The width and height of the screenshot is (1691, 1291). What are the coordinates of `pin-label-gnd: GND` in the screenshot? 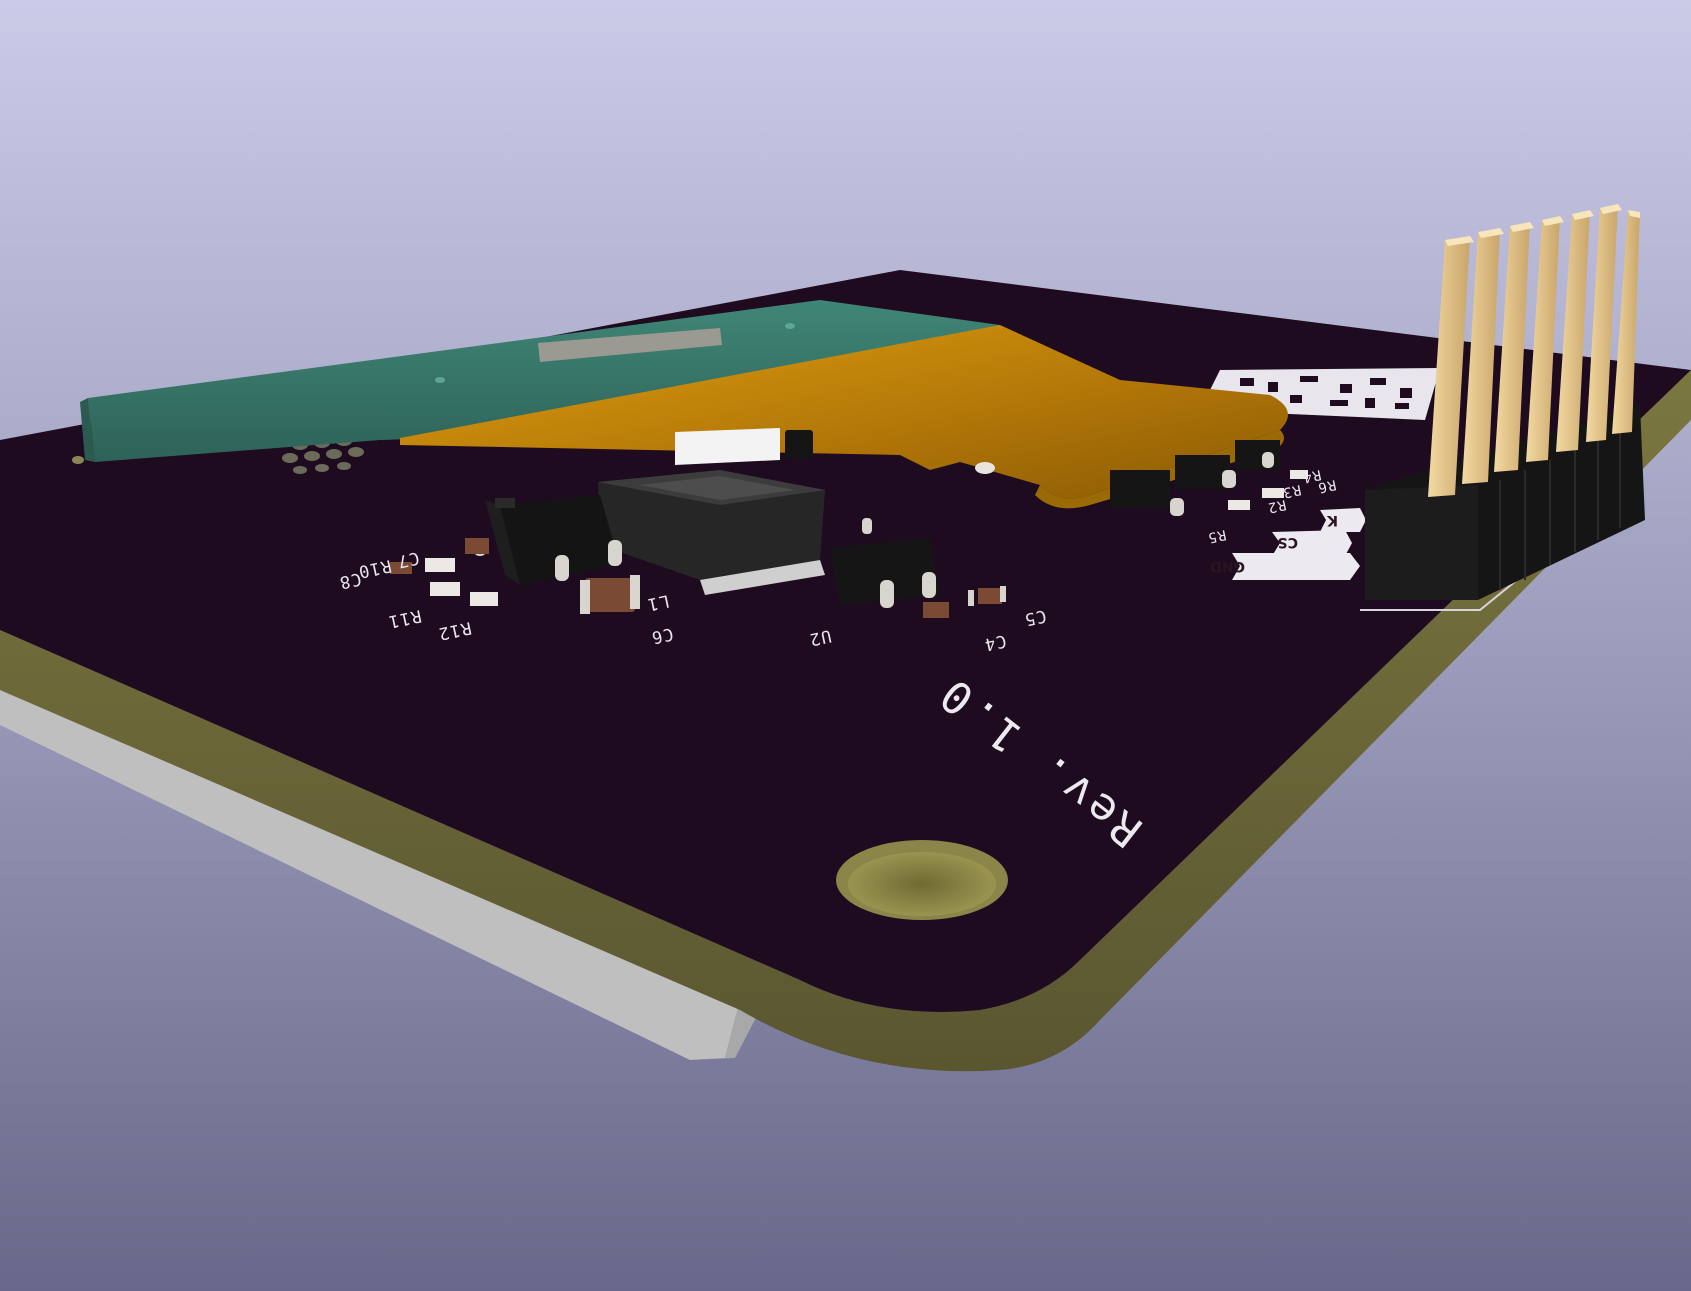 It's located at (1227, 566).